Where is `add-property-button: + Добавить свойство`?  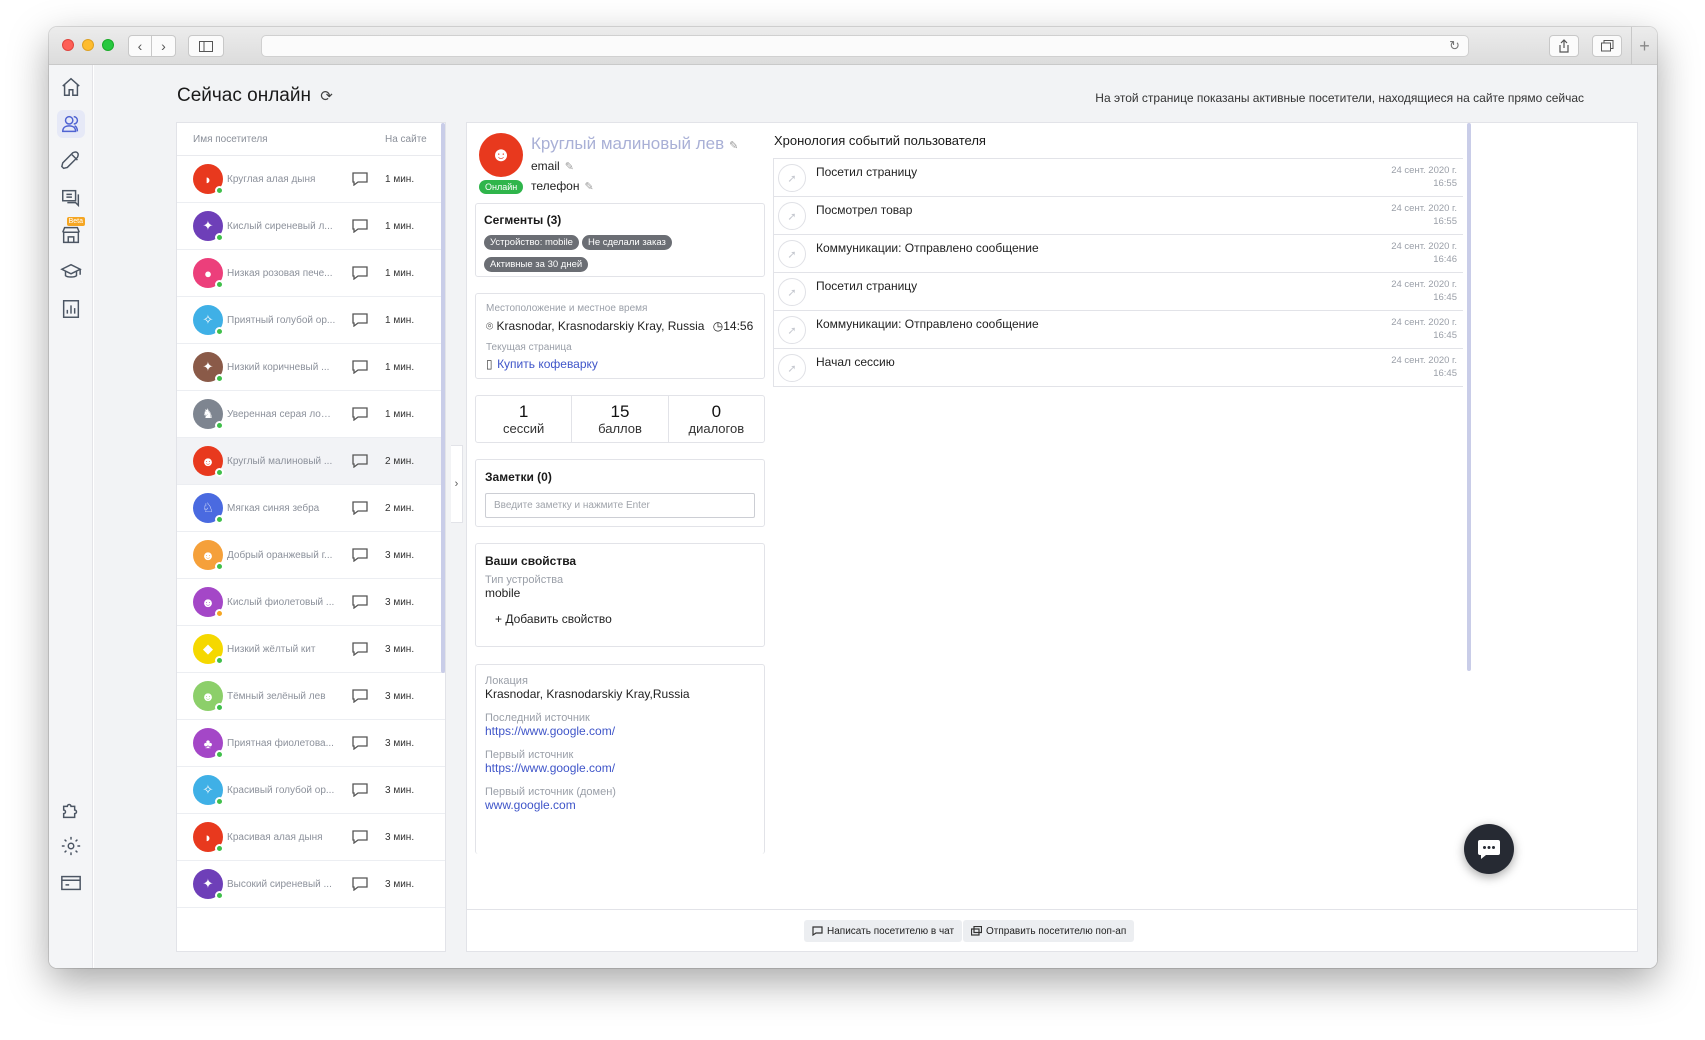 add-property-button: + Добавить свойство is located at coordinates (625, 619).